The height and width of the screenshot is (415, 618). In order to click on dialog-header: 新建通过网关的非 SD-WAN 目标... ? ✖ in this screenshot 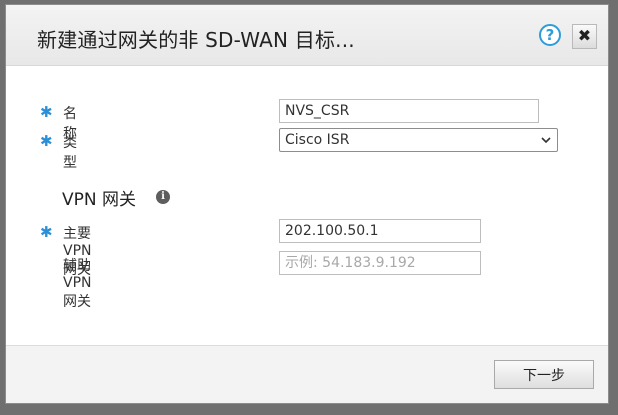, I will do `click(307, 35)`.